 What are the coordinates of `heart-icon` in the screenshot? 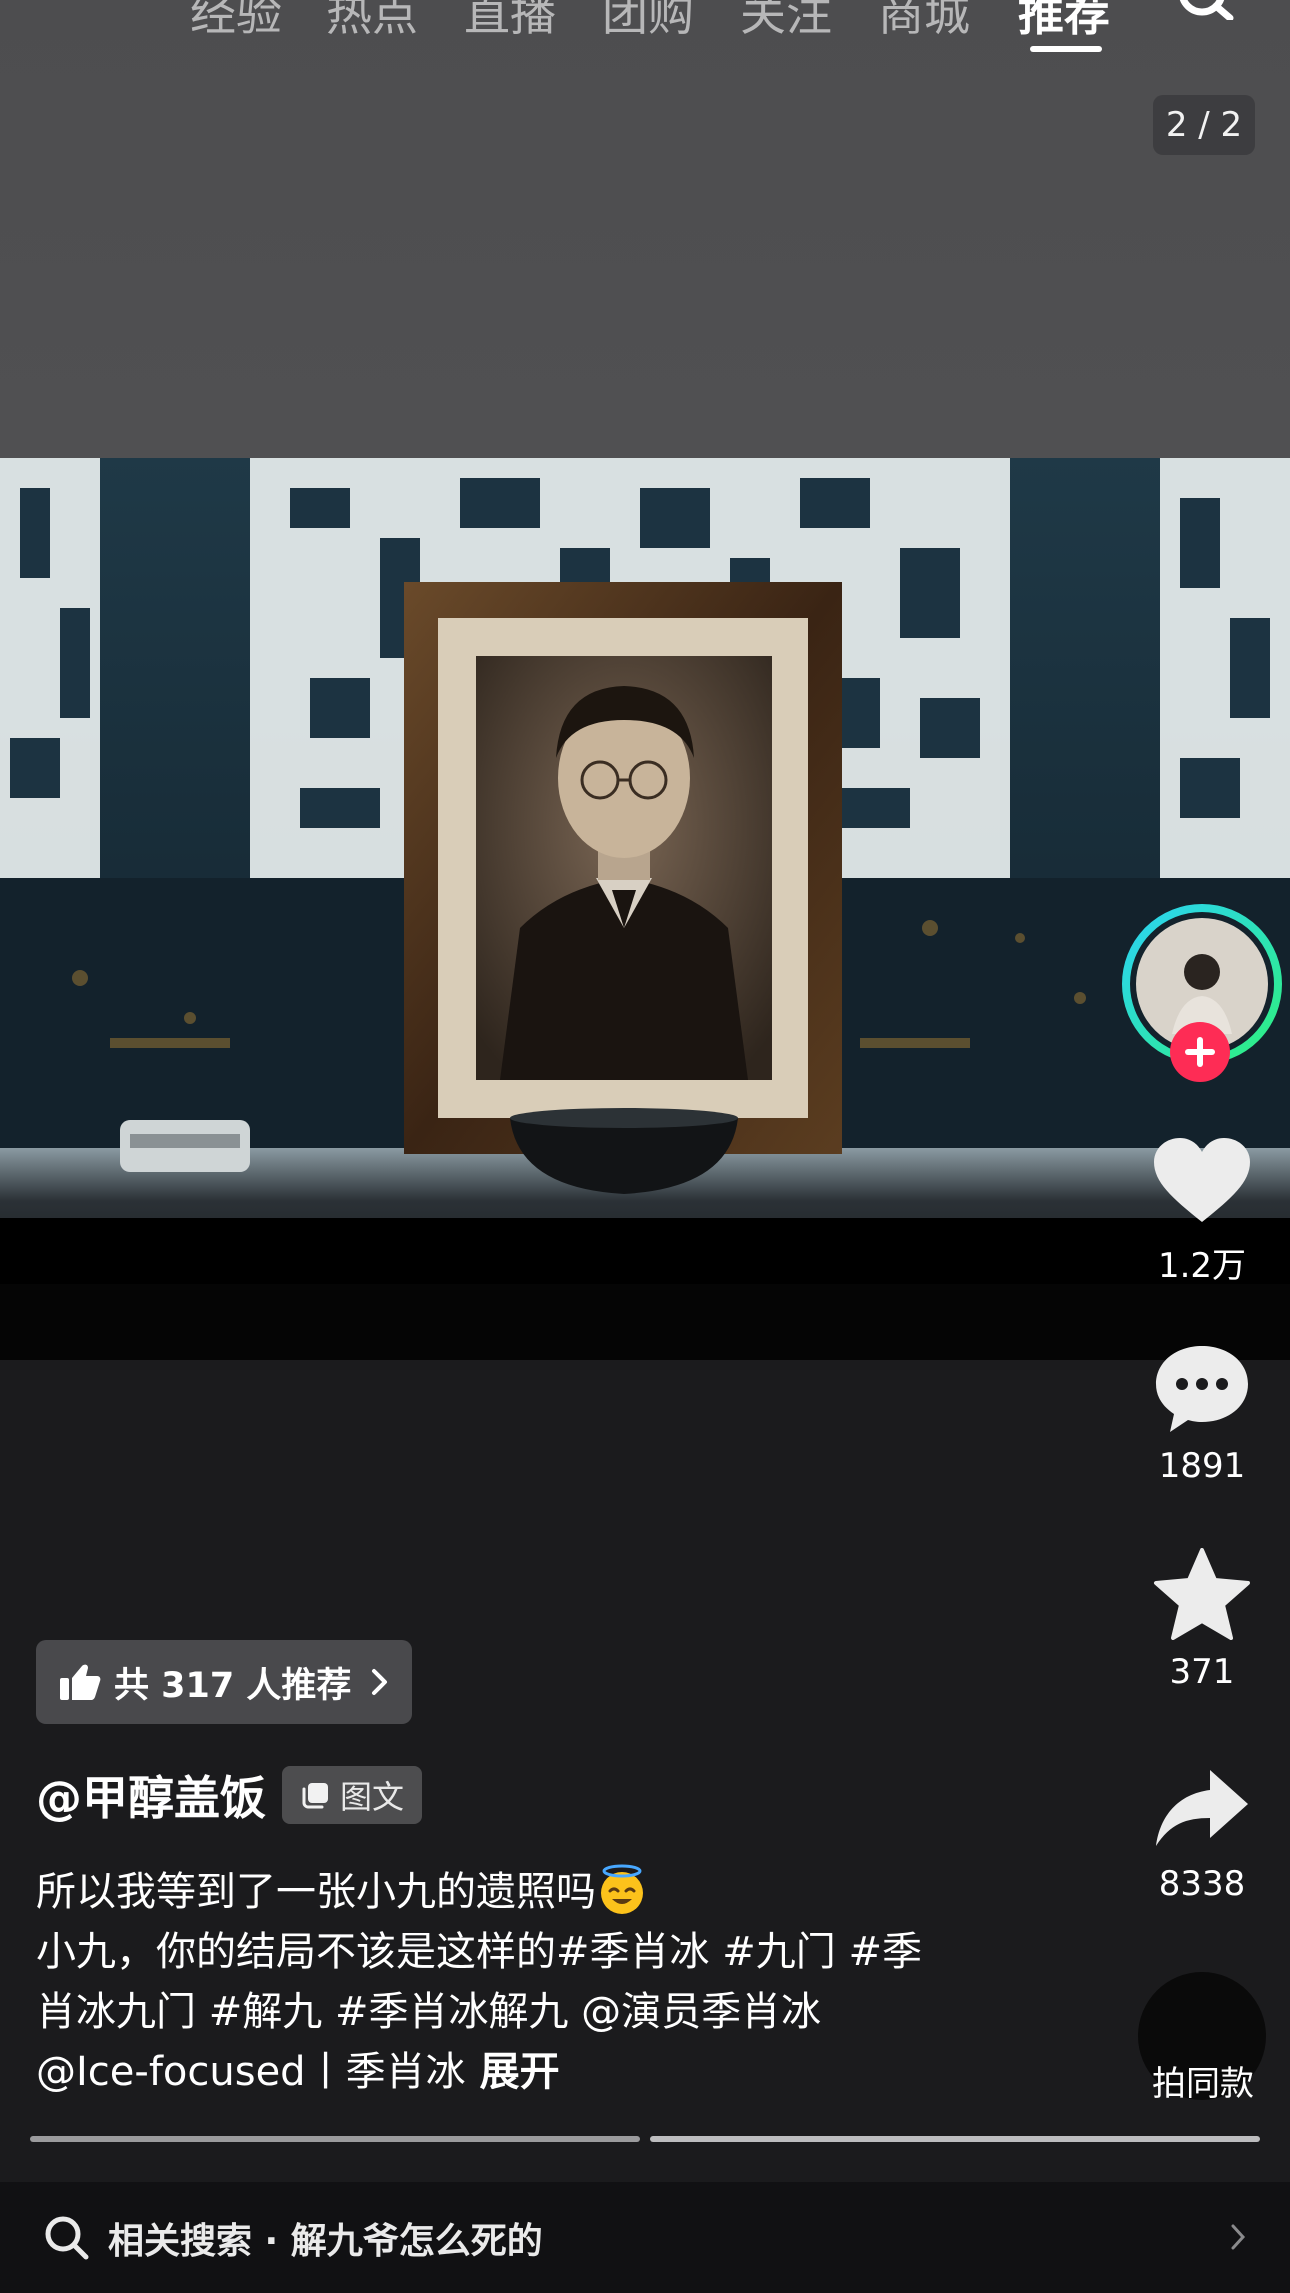 It's located at (1202, 1180).